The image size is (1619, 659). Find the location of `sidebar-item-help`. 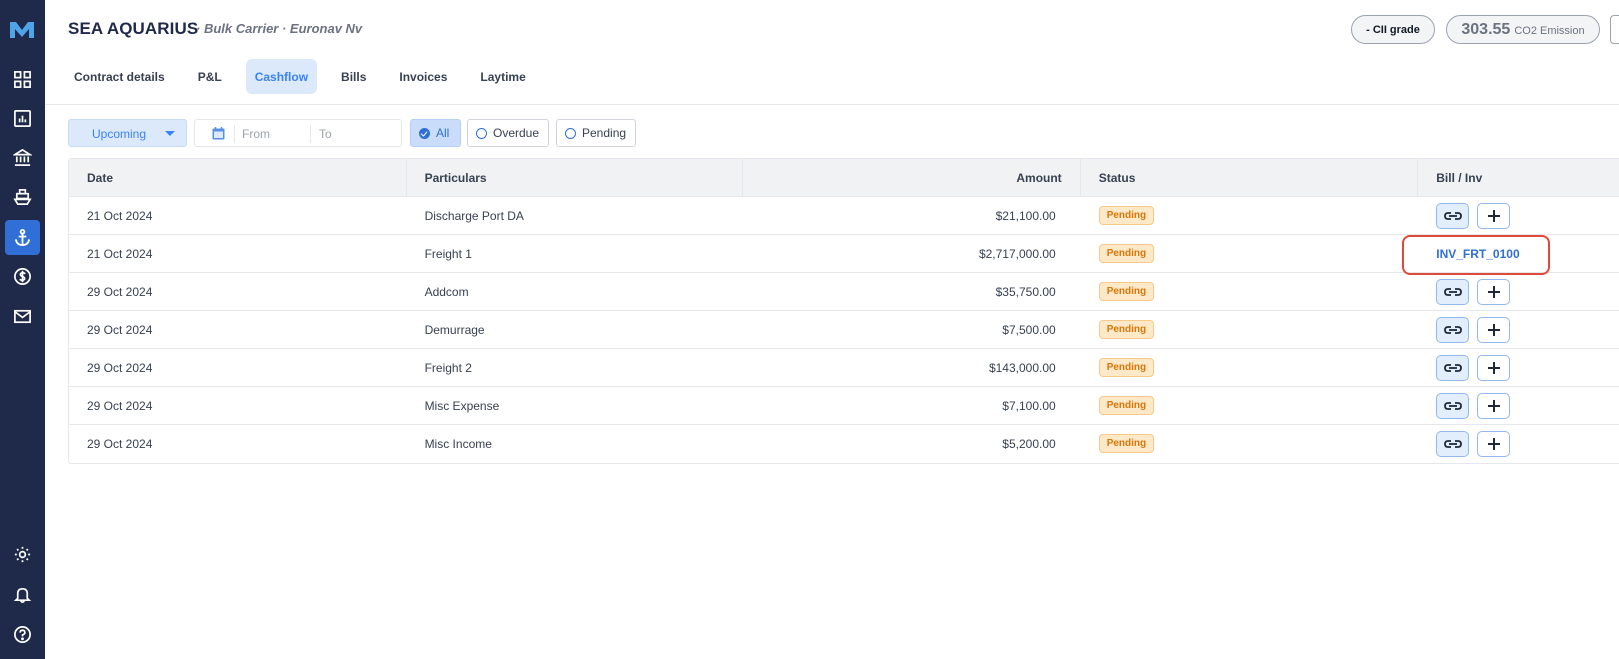

sidebar-item-help is located at coordinates (22, 634).